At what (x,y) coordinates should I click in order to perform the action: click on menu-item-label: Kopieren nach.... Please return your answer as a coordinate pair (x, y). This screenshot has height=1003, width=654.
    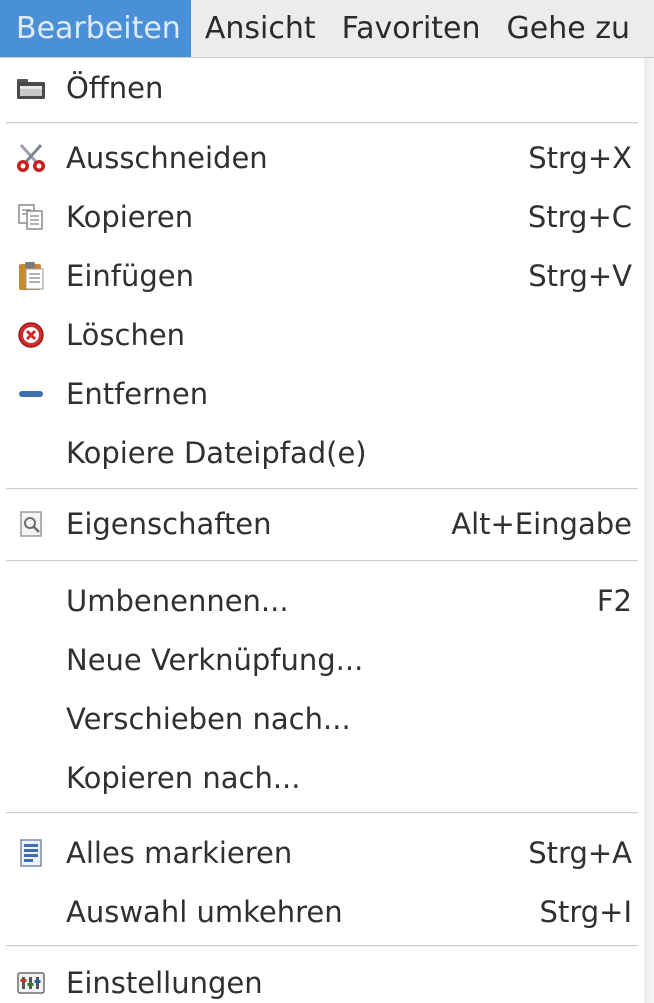
    Looking at the image, I should click on (183, 778).